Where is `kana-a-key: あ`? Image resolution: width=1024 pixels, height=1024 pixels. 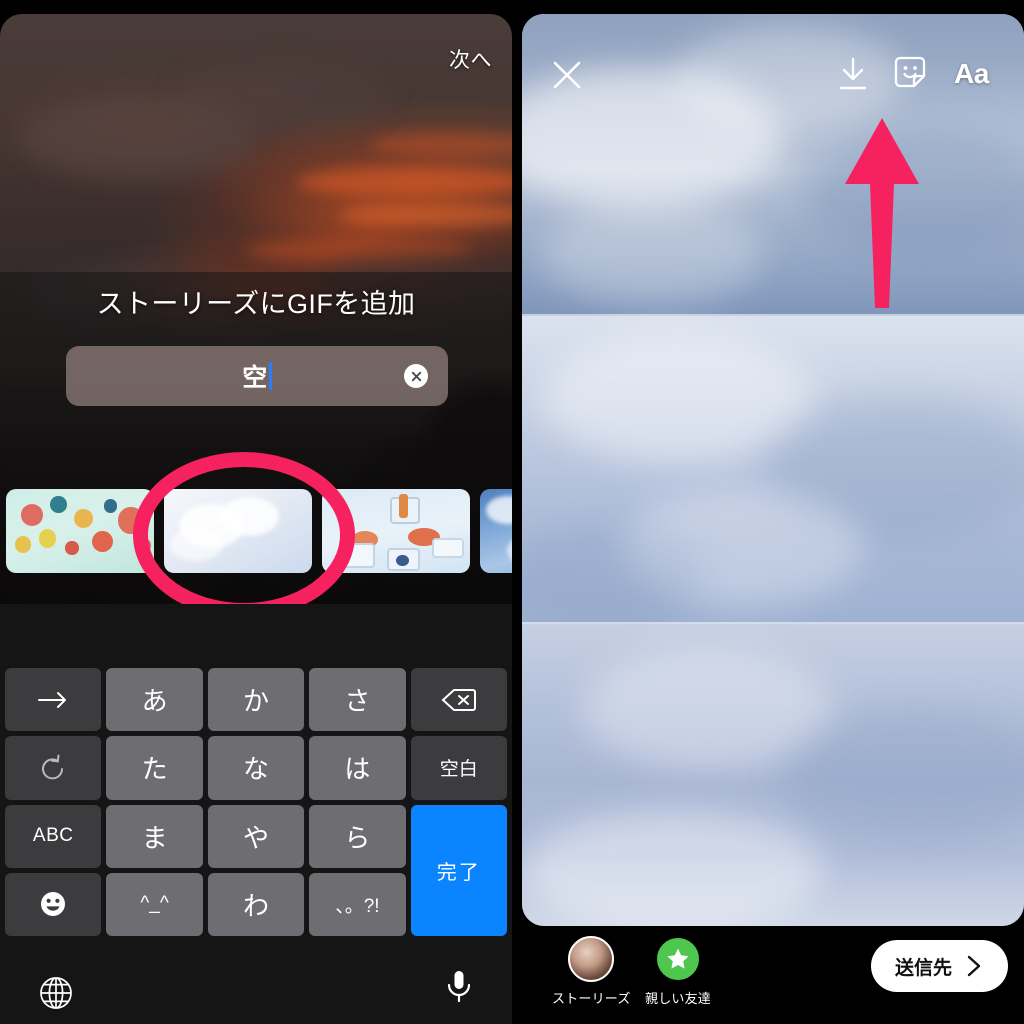 kana-a-key: あ is located at coordinates (154, 700).